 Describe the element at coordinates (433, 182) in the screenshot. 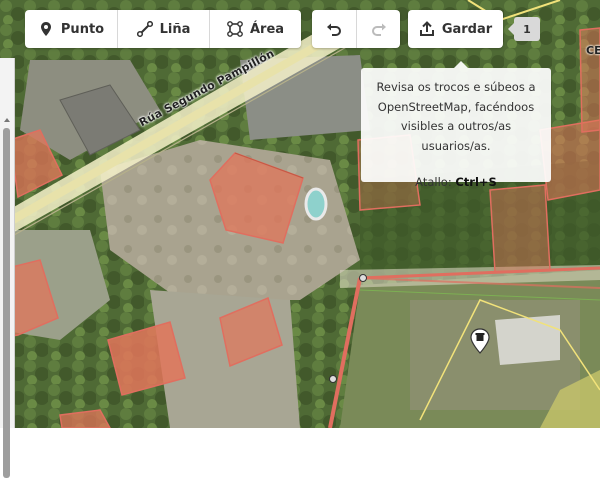

I see `shortcut-label: Atallo:` at that location.